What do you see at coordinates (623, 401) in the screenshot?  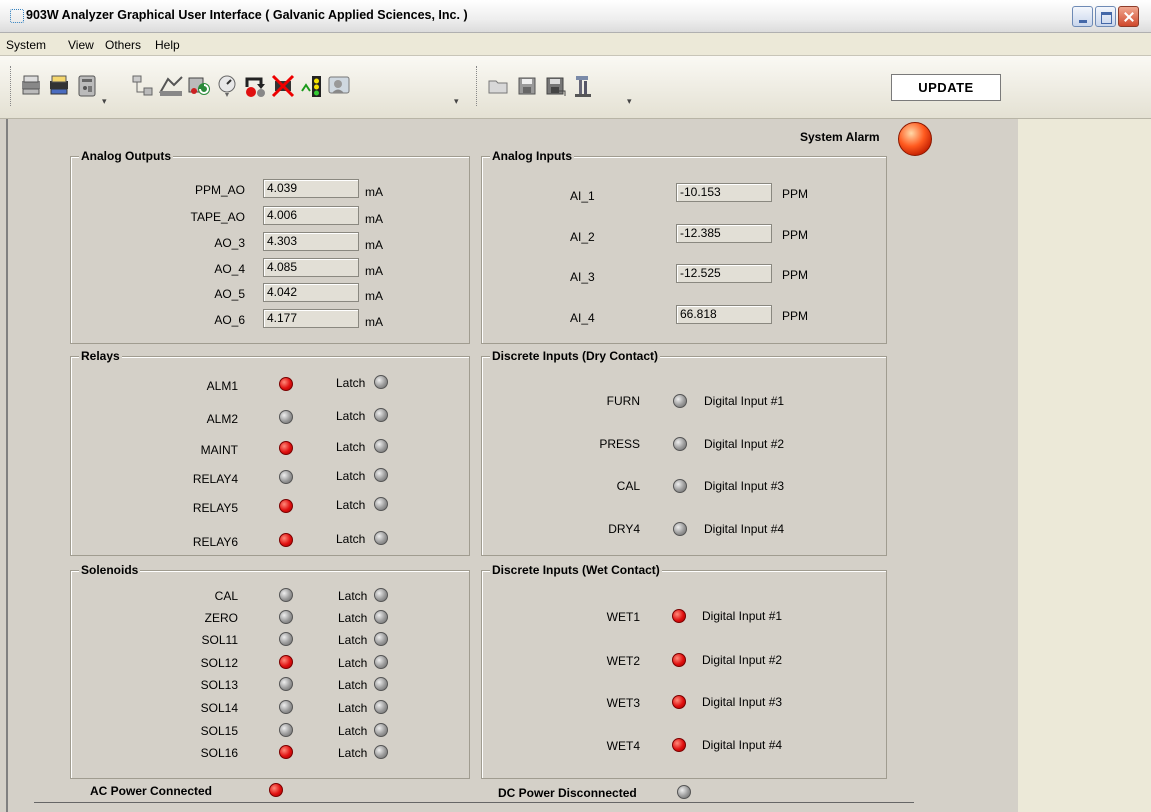 I see `dry-input-name: FURN` at bounding box center [623, 401].